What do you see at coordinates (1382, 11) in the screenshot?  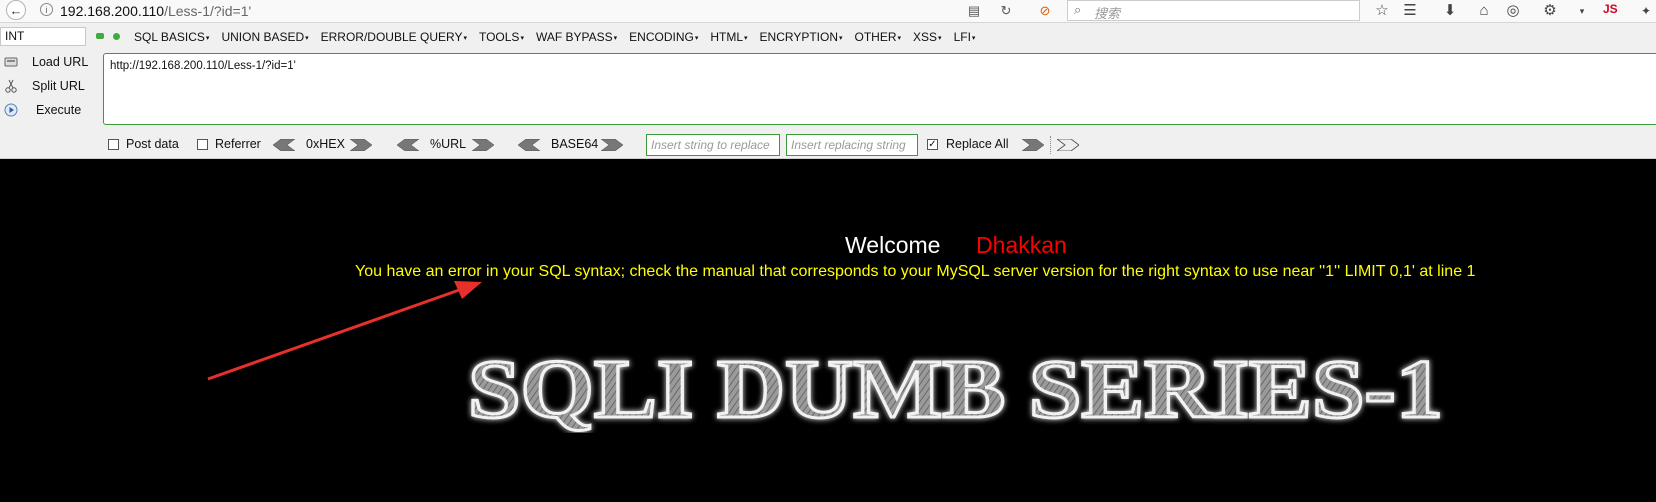 I see `bookmark-star-icon: ☆` at bounding box center [1382, 11].